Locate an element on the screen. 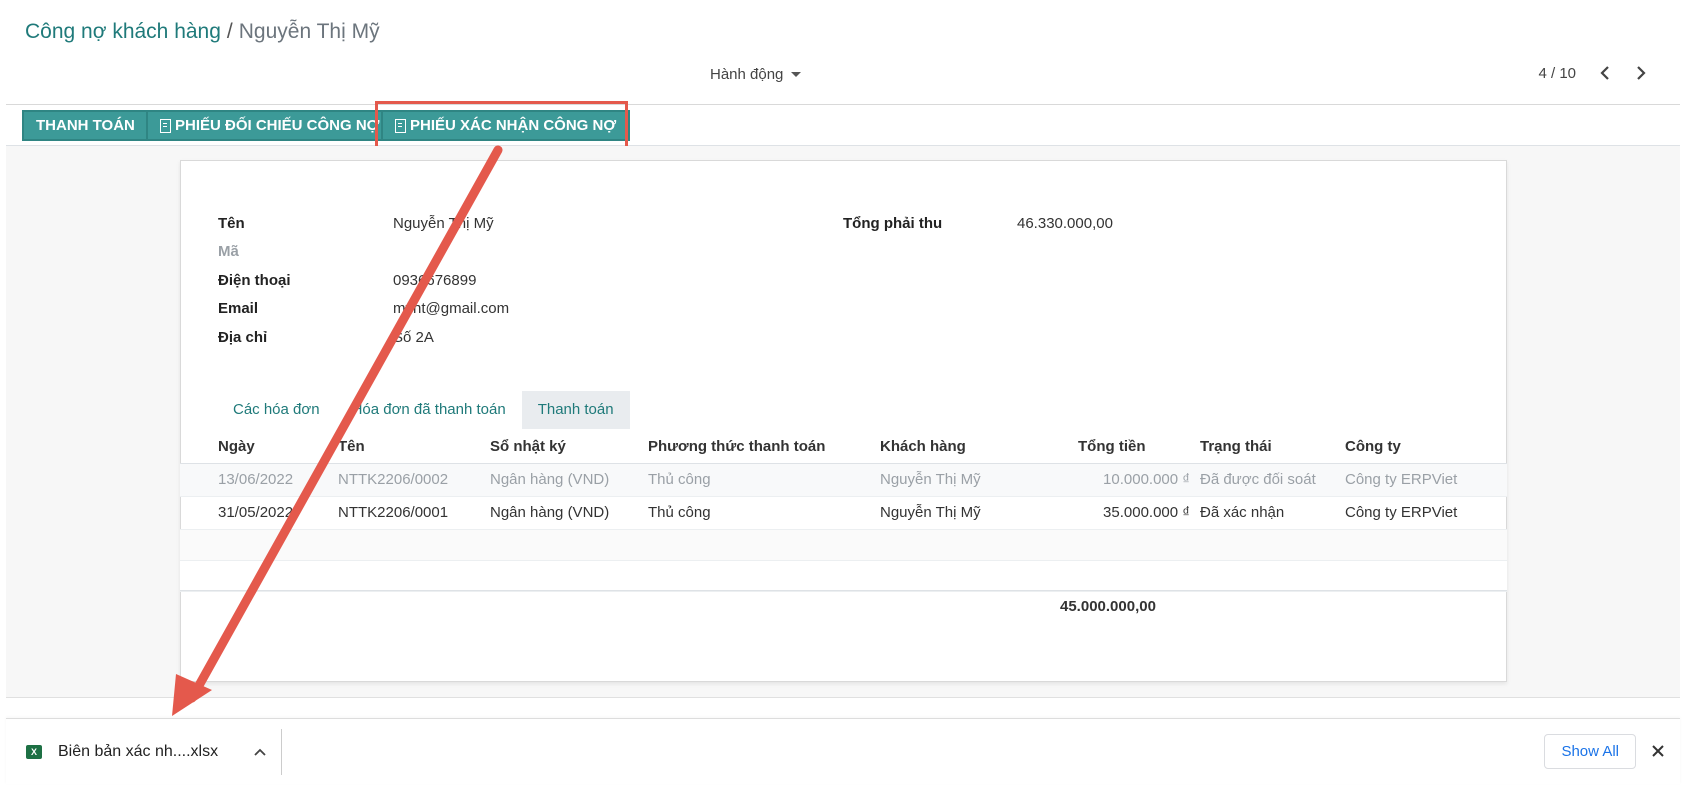 This screenshot has height=790, width=1686. table-cell: Đã xác nhận is located at coordinates (1267, 513).